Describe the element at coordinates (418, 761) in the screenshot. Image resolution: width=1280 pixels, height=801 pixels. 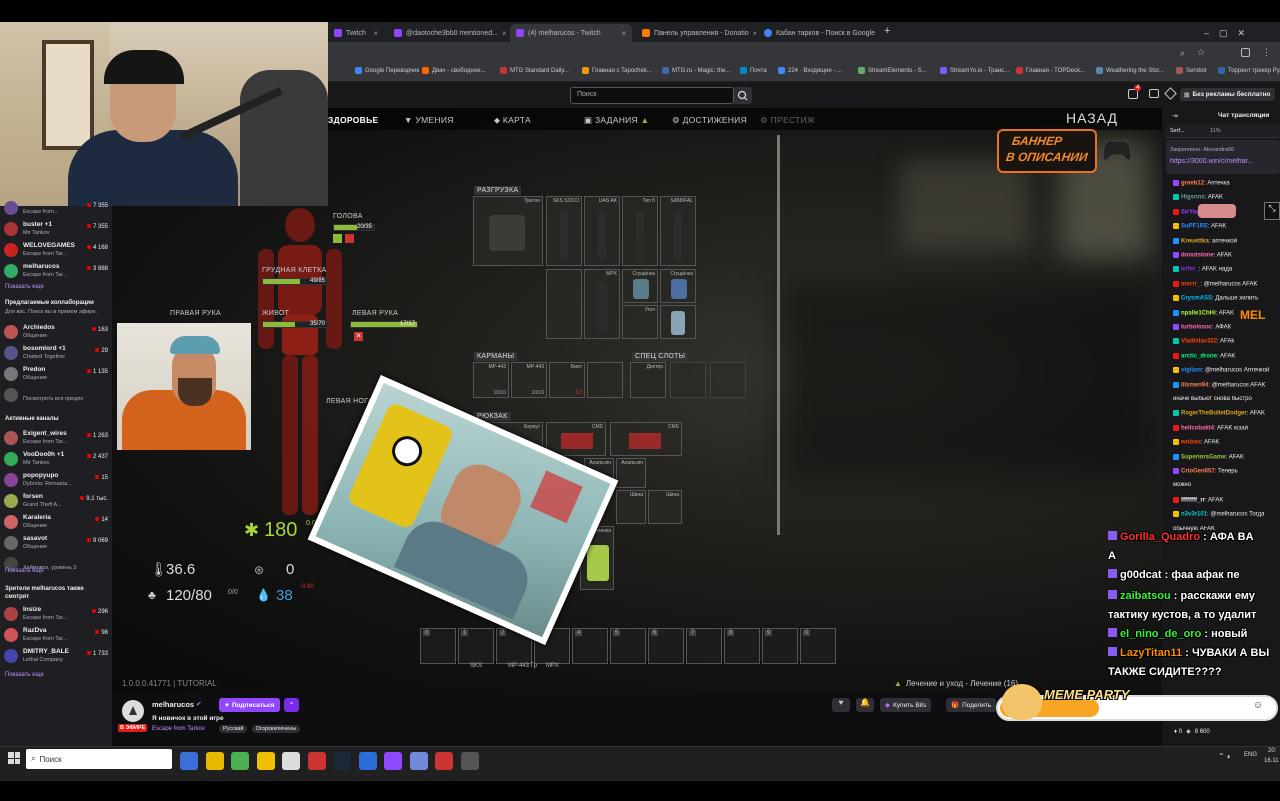
I see `discord-icon` at that location.